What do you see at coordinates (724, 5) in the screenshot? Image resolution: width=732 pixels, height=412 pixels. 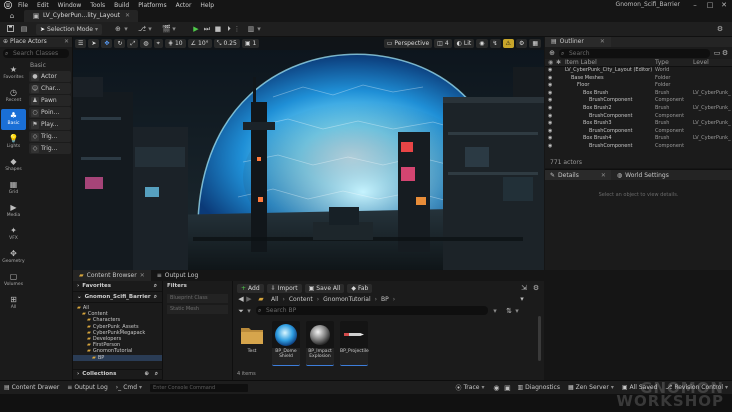 I see `close-icon: ✕` at bounding box center [724, 5].